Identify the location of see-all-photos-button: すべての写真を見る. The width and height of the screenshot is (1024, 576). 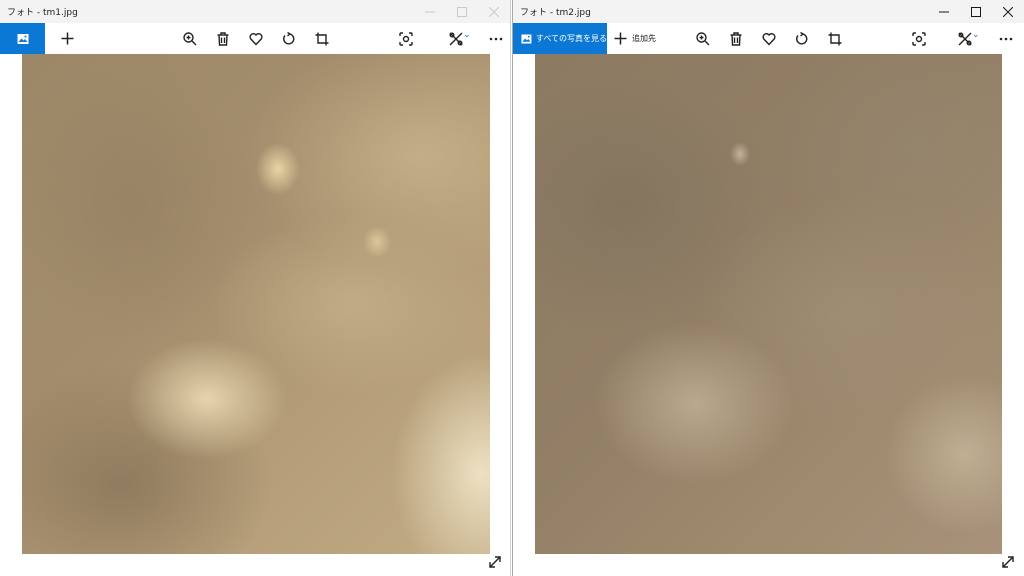
(560, 38).